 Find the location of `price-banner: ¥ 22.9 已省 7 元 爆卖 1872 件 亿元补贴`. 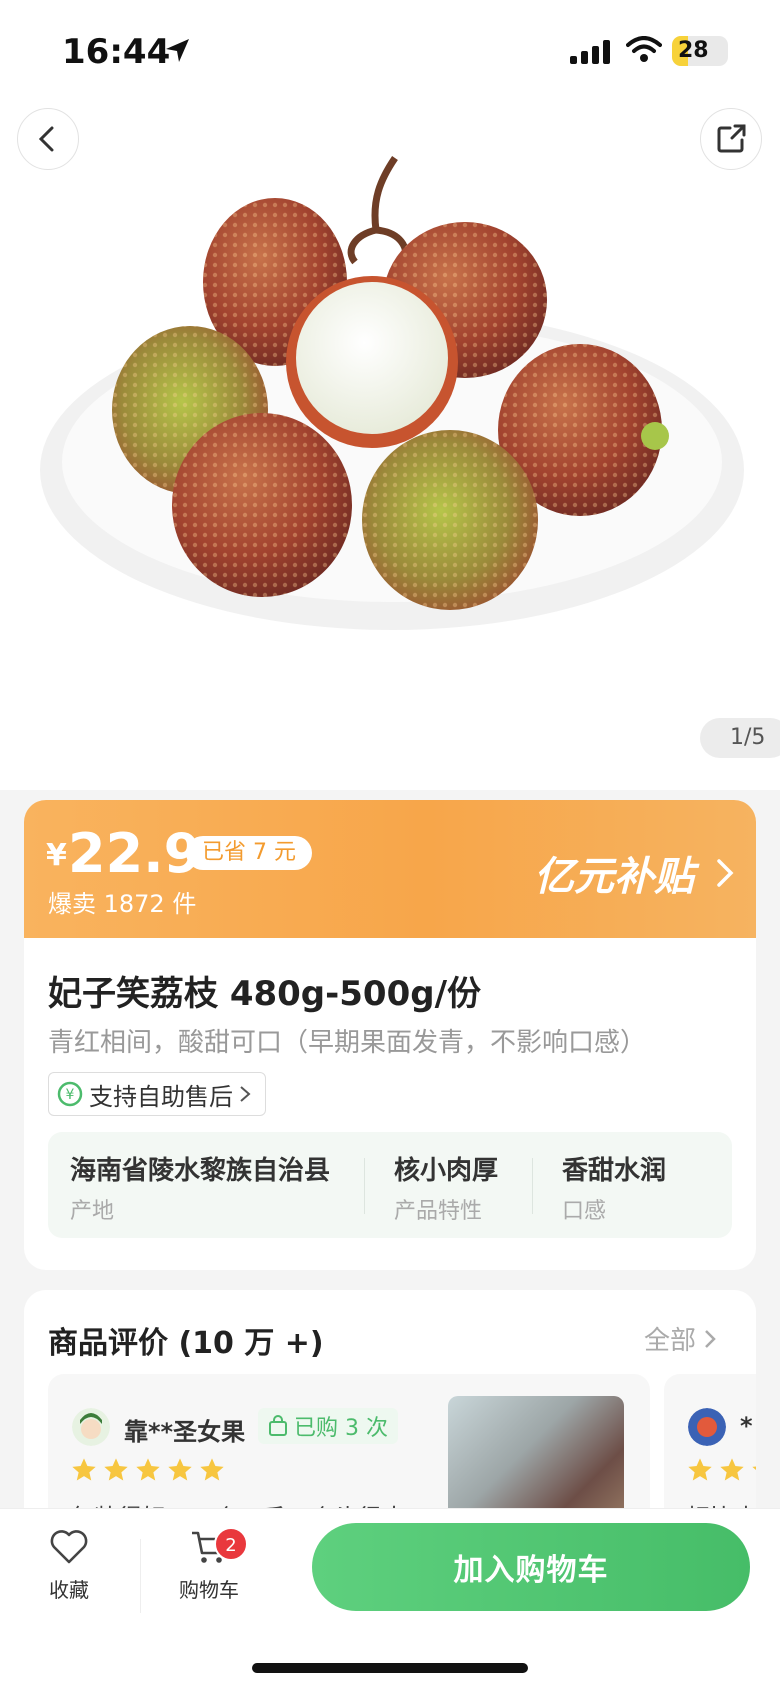

price-banner: ¥ 22.9 已省 7 元 爆卖 1872 件 亿元补贴 is located at coordinates (390, 869).